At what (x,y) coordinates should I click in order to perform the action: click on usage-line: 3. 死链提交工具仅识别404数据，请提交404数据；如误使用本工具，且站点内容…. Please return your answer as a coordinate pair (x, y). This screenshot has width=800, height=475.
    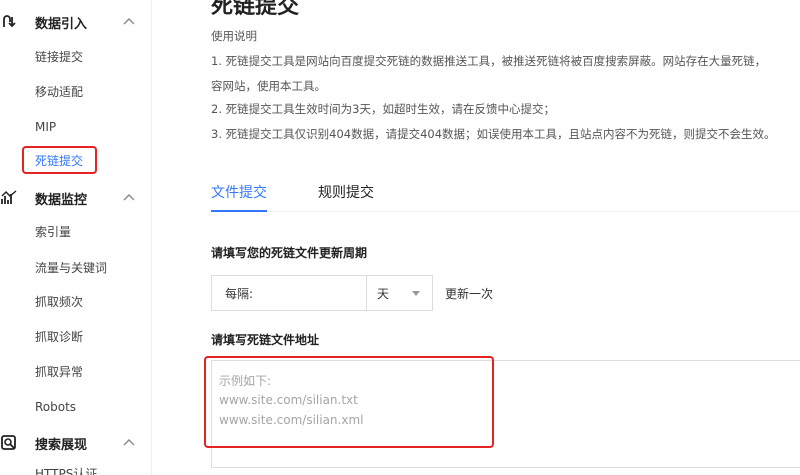
    Looking at the image, I should click on (493, 134).